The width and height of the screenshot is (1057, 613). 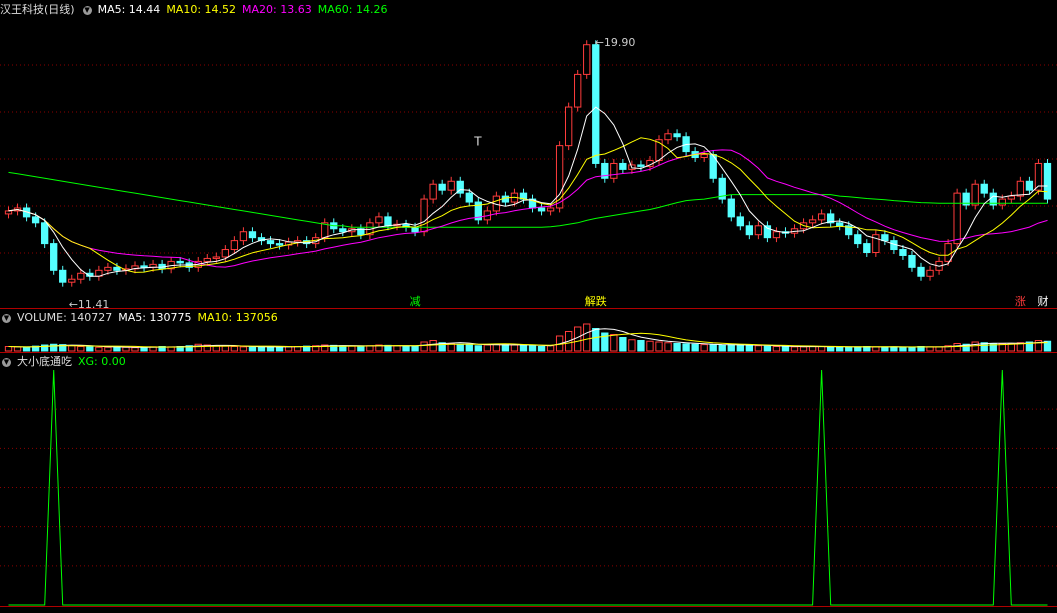 What do you see at coordinates (615, 42) in the screenshot?
I see `high-price-label: ←19.90` at bounding box center [615, 42].